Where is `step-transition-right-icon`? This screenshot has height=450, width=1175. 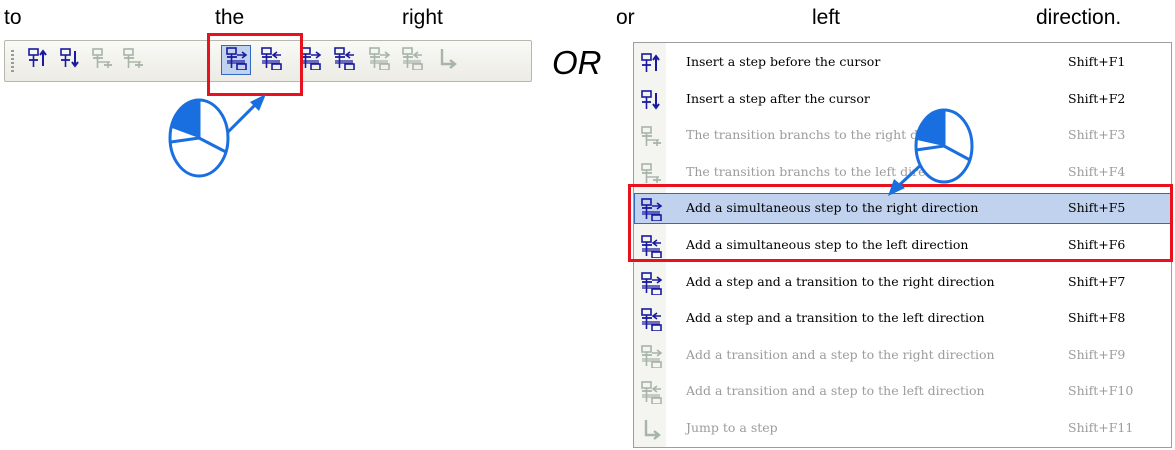 step-transition-right-icon is located at coordinates (651, 283).